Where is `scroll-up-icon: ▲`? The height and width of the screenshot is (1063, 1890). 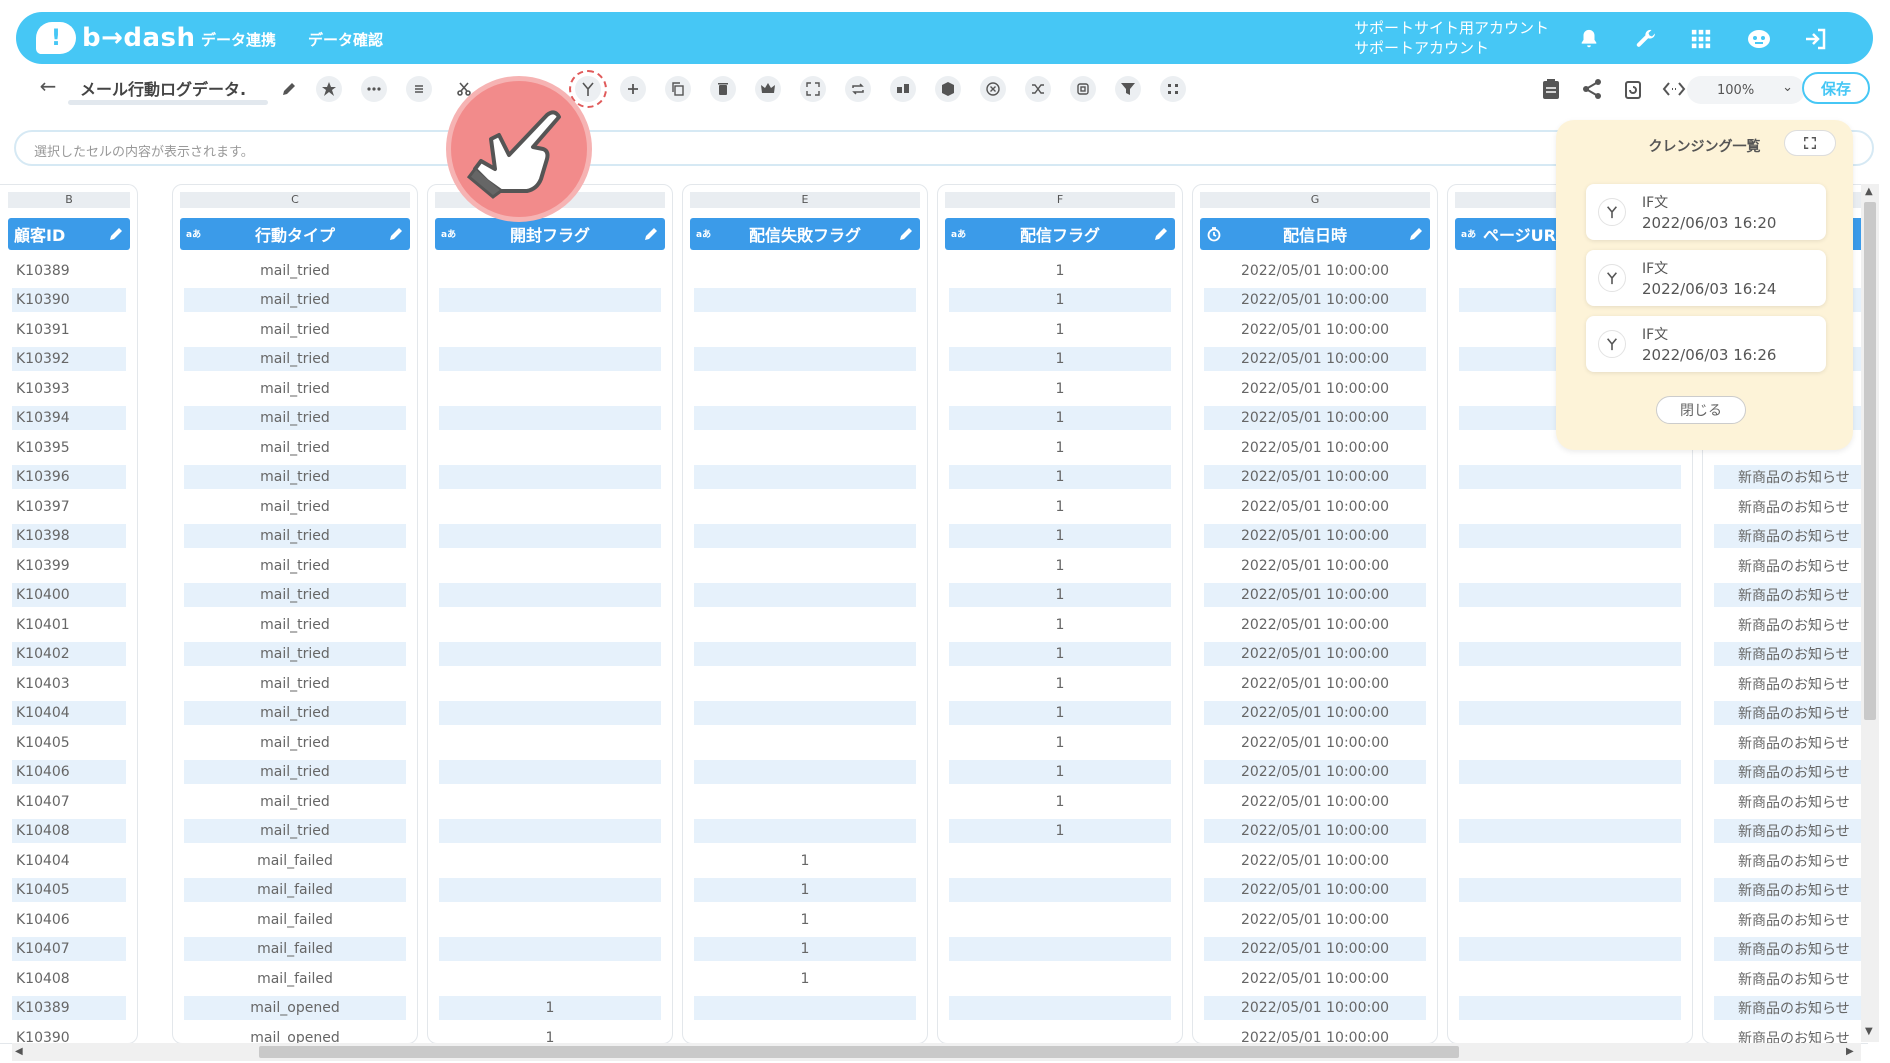
scroll-up-icon: ▲ is located at coordinates (1869, 191).